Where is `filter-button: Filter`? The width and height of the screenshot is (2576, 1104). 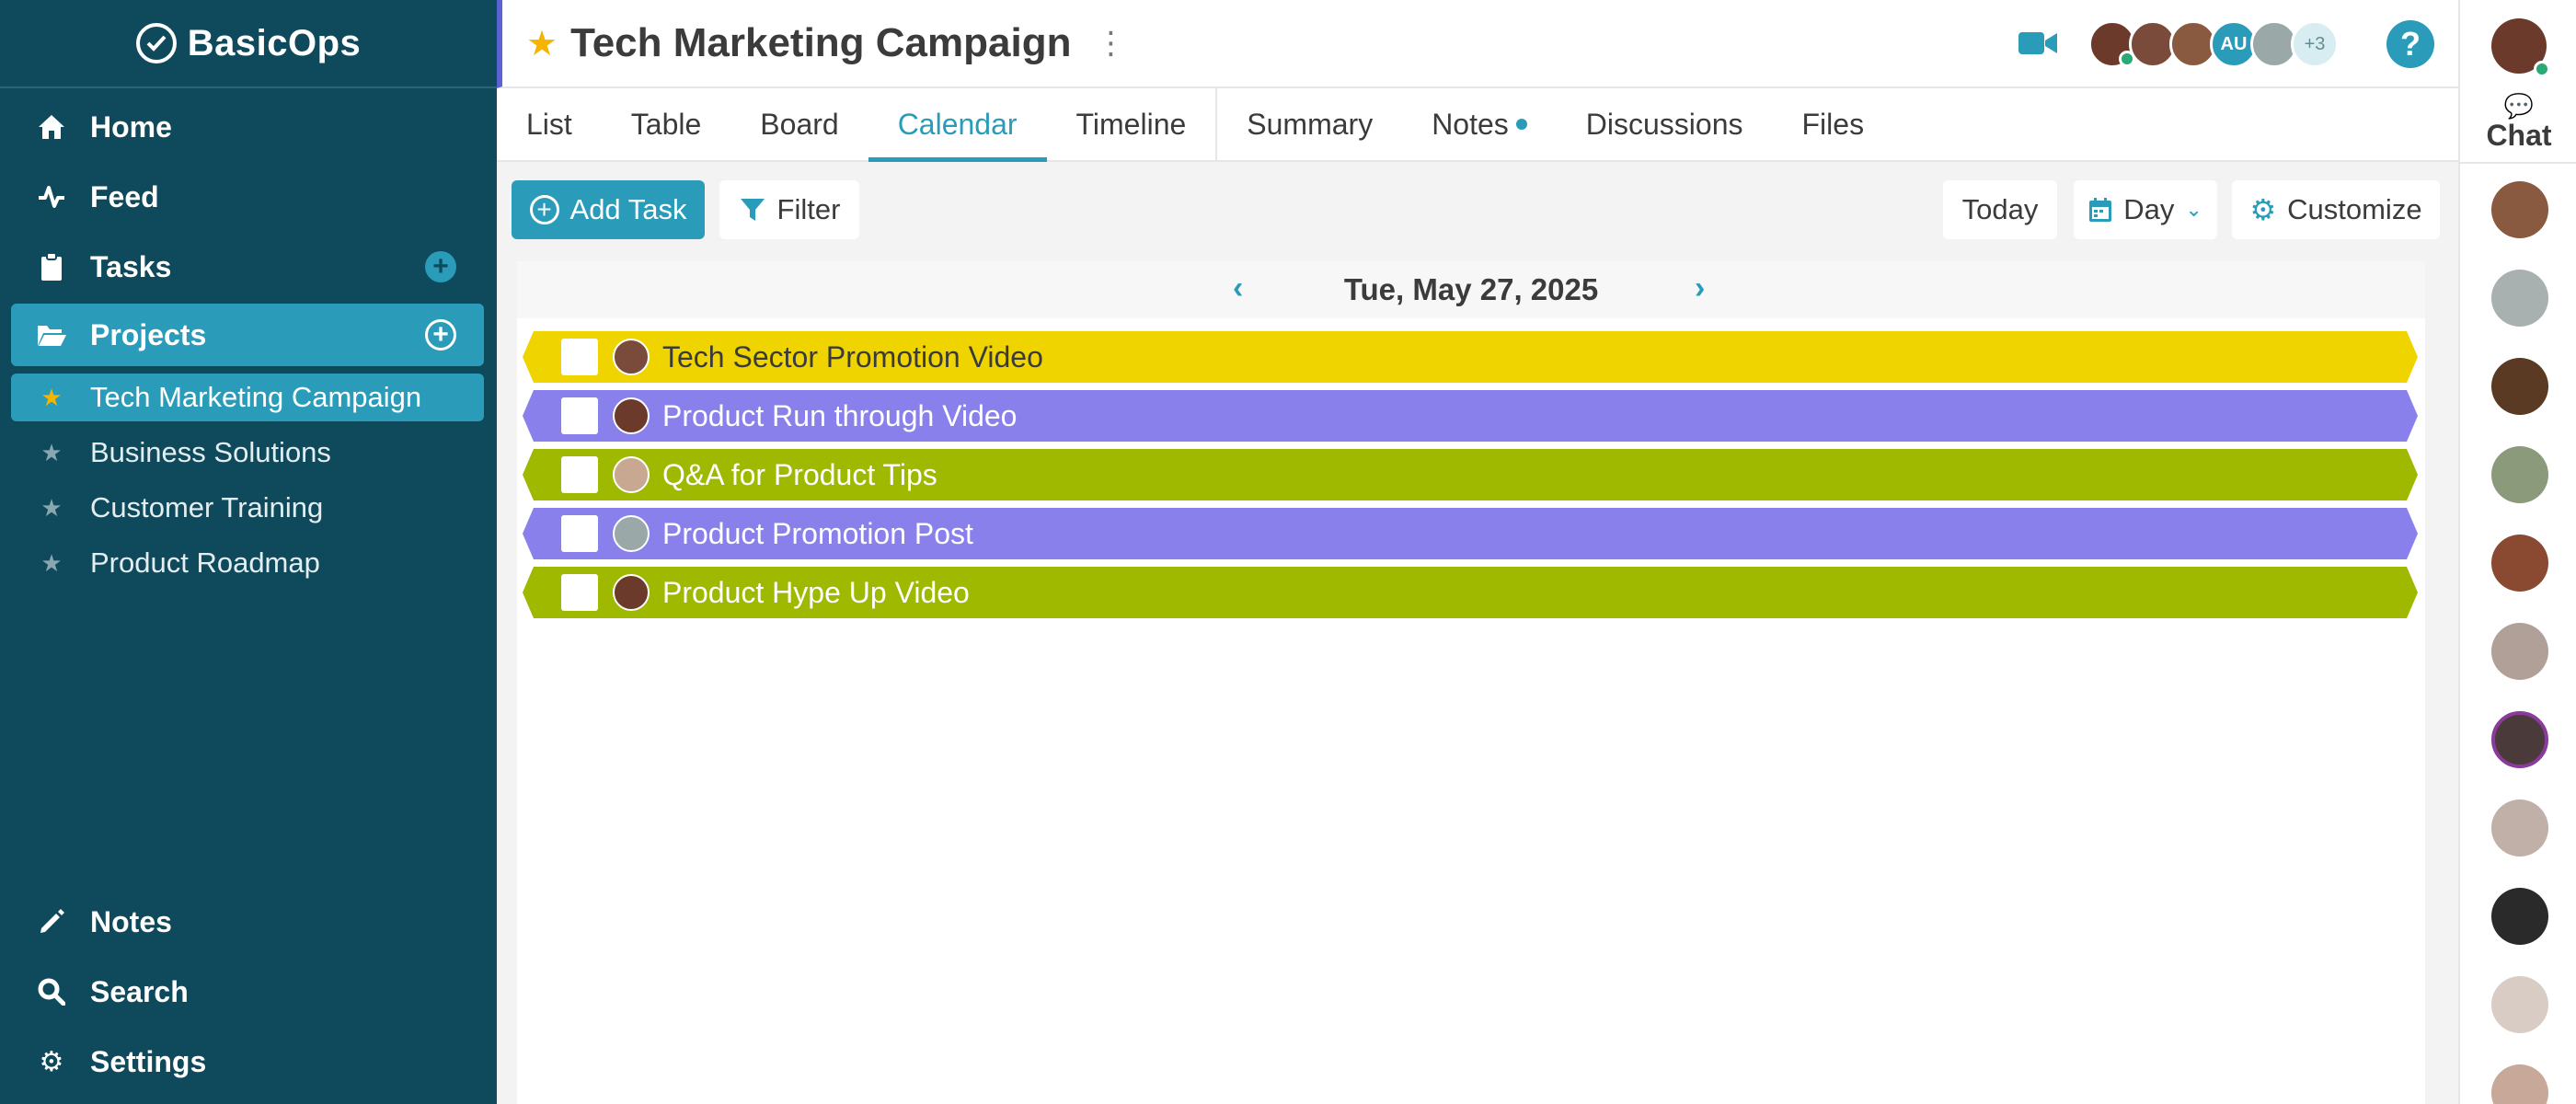 filter-button: Filter is located at coordinates (789, 209).